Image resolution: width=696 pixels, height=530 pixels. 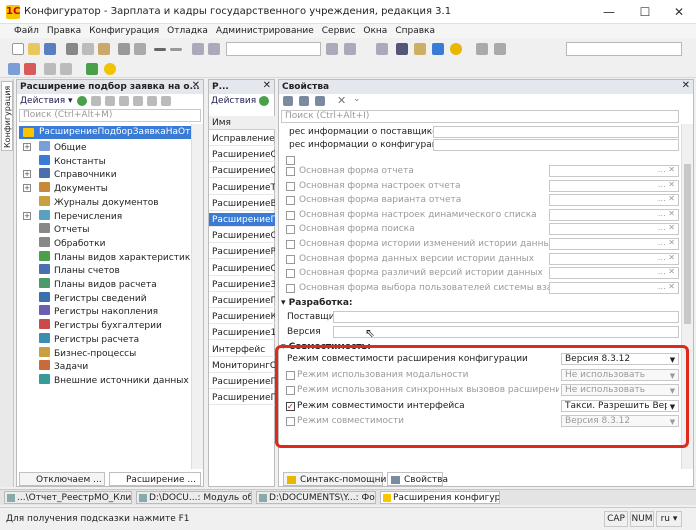 I want to click on object-row: РасширениеТа, so click(x=242, y=188).